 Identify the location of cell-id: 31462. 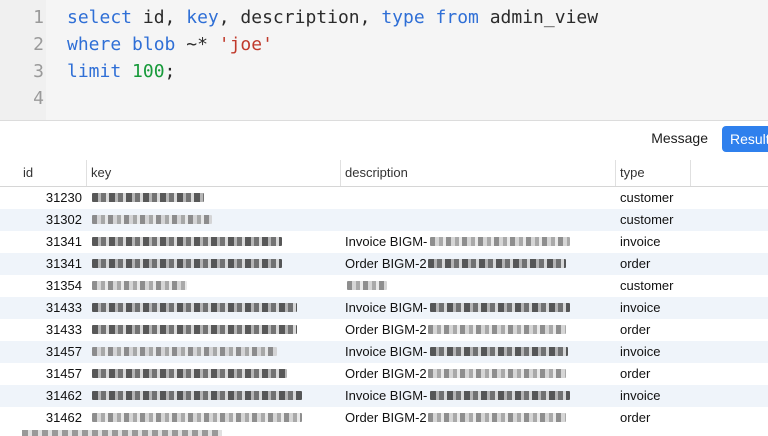
(63, 395).